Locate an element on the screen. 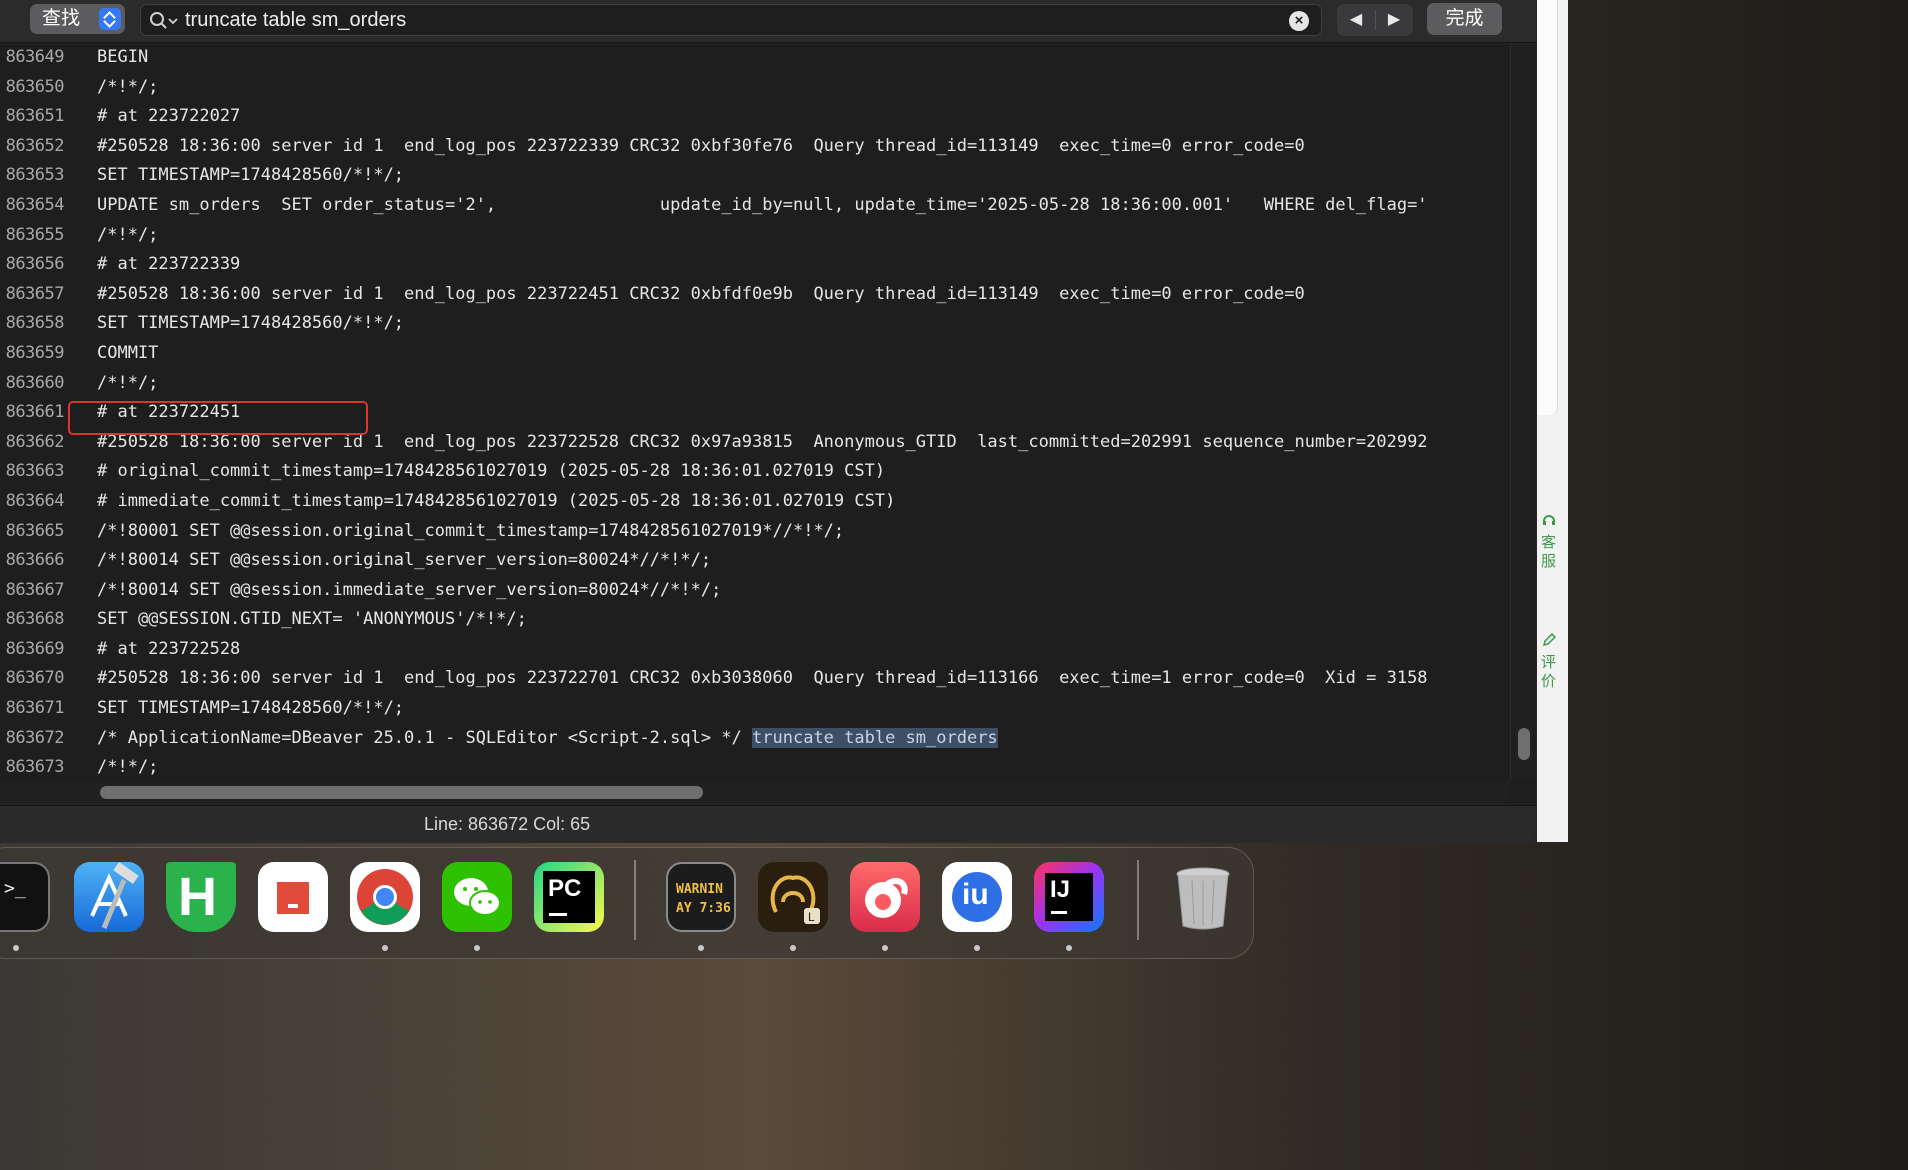  annotation-highlight-box is located at coordinates (218, 418).